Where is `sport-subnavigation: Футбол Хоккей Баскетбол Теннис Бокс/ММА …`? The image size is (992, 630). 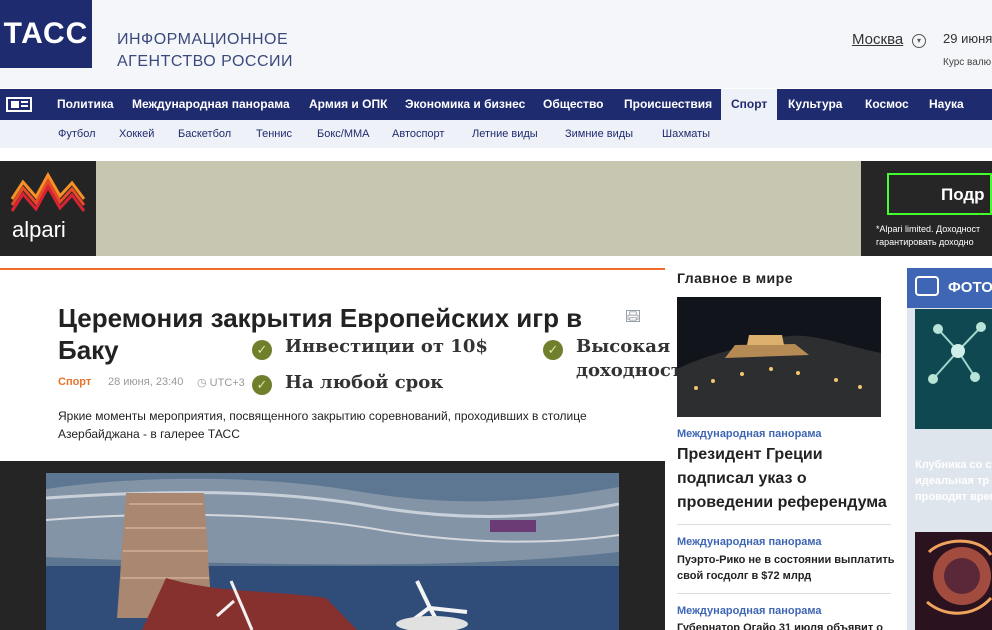
sport-subnavigation: Футбол Хоккей Баскетбол Теннис Бокс/ММА … is located at coordinates (496, 134).